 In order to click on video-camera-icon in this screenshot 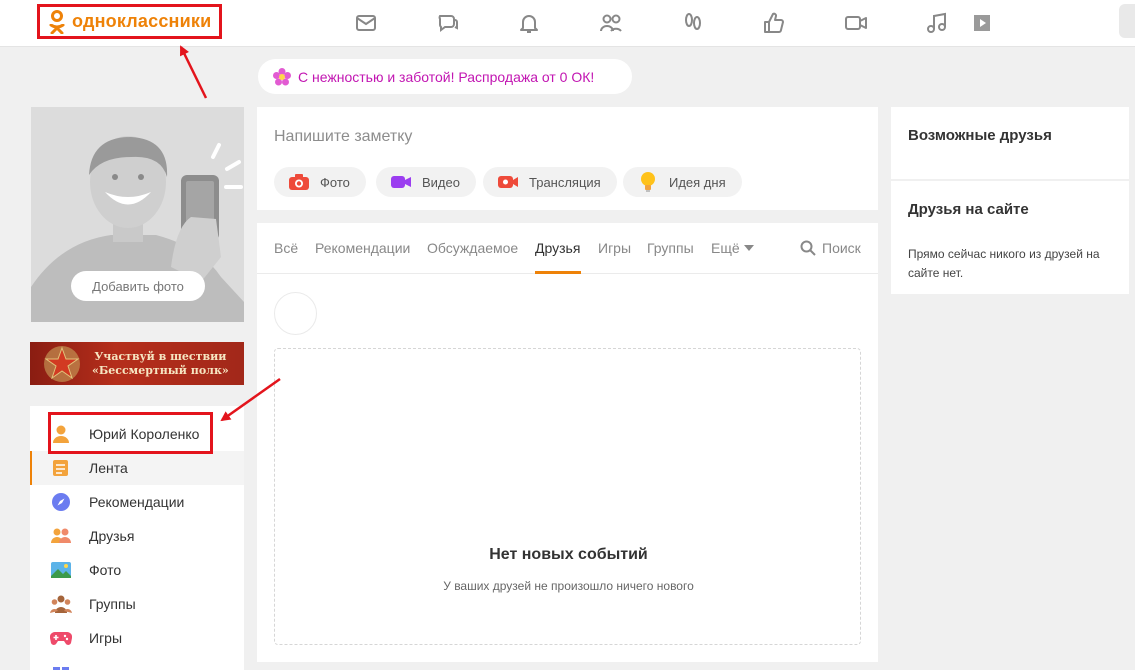, I will do `click(401, 182)`.